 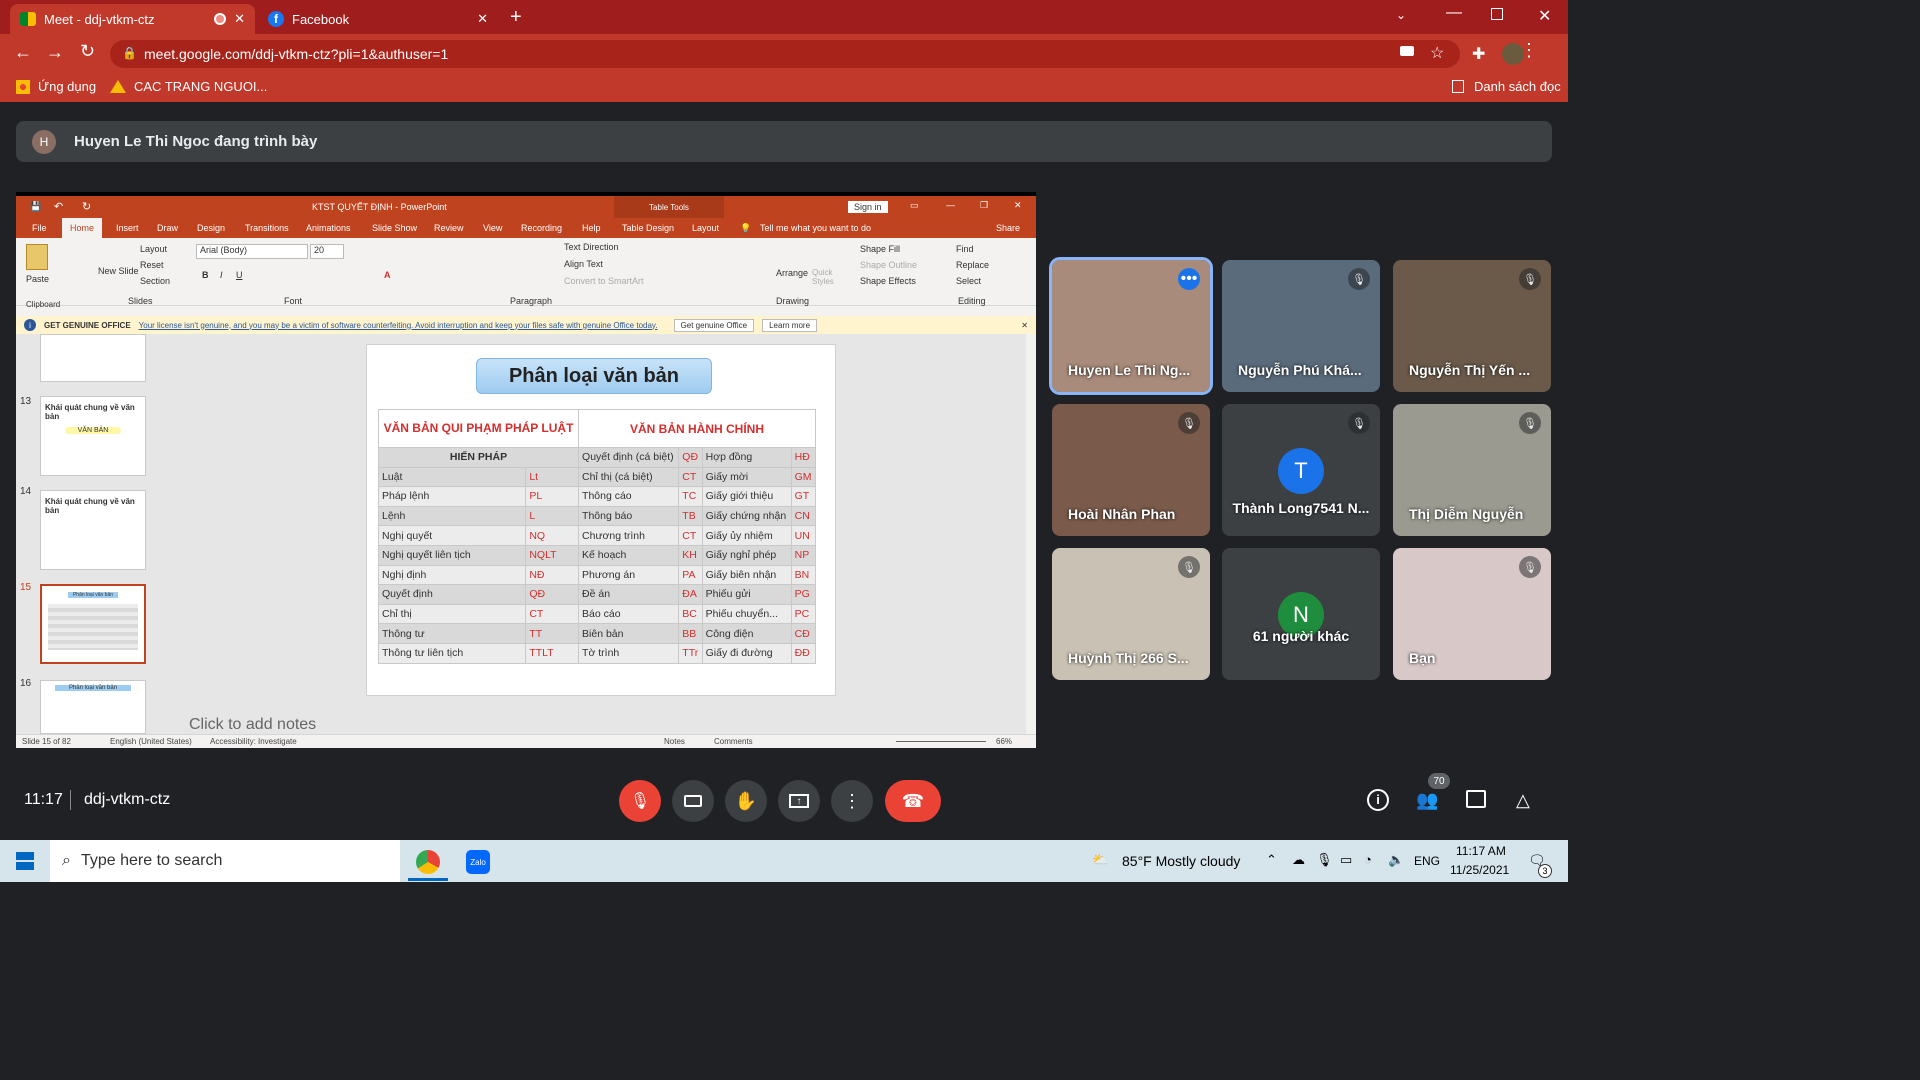 What do you see at coordinates (239, 19) in the screenshot?
I see `close-tab-icon: ✕` at bounding box center [239, 19].